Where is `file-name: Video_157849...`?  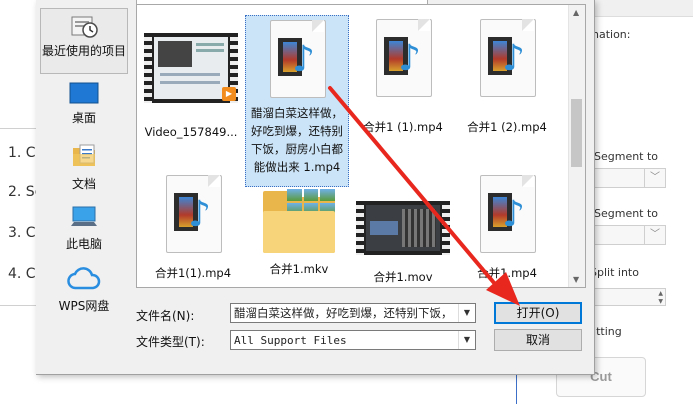
file-name: Video_157849... is located at coordinates (191, 132).